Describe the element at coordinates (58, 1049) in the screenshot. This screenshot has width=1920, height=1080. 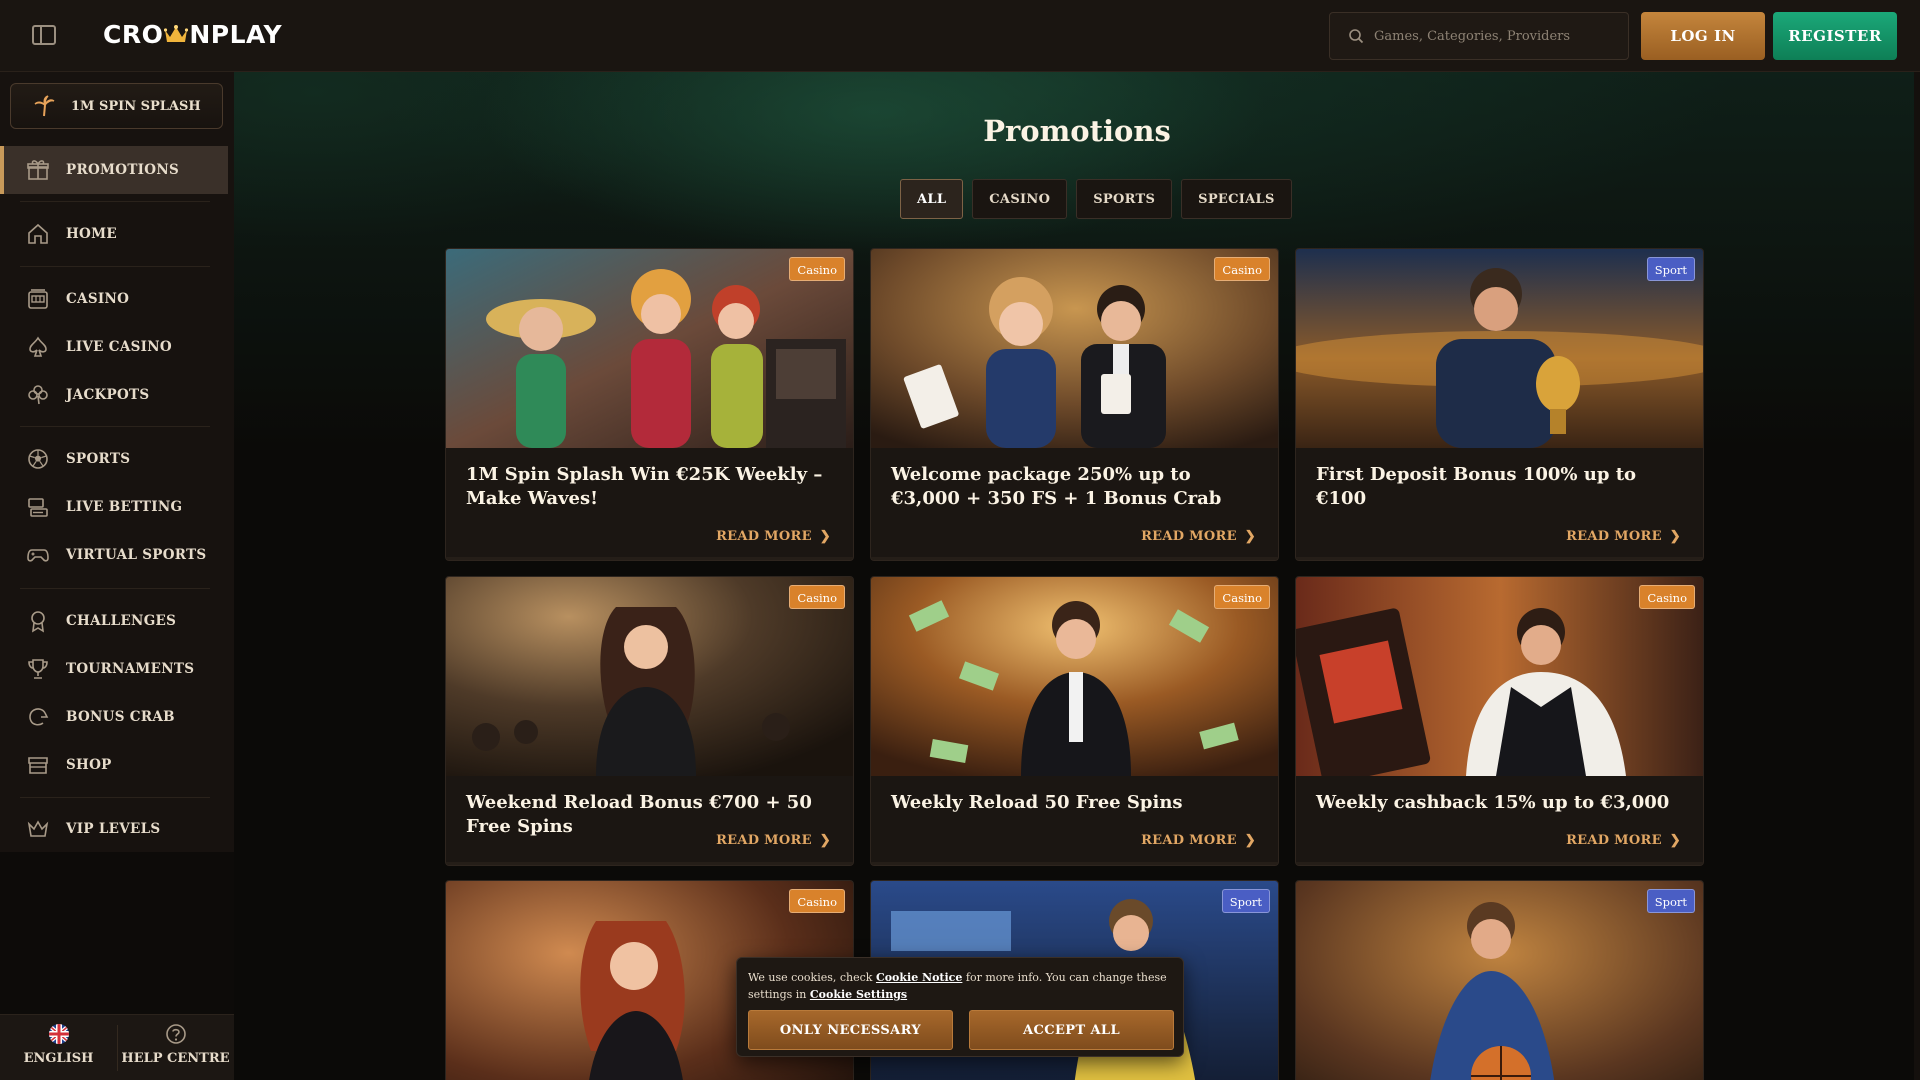
I see `language-selector: ENGLISH` at that location.